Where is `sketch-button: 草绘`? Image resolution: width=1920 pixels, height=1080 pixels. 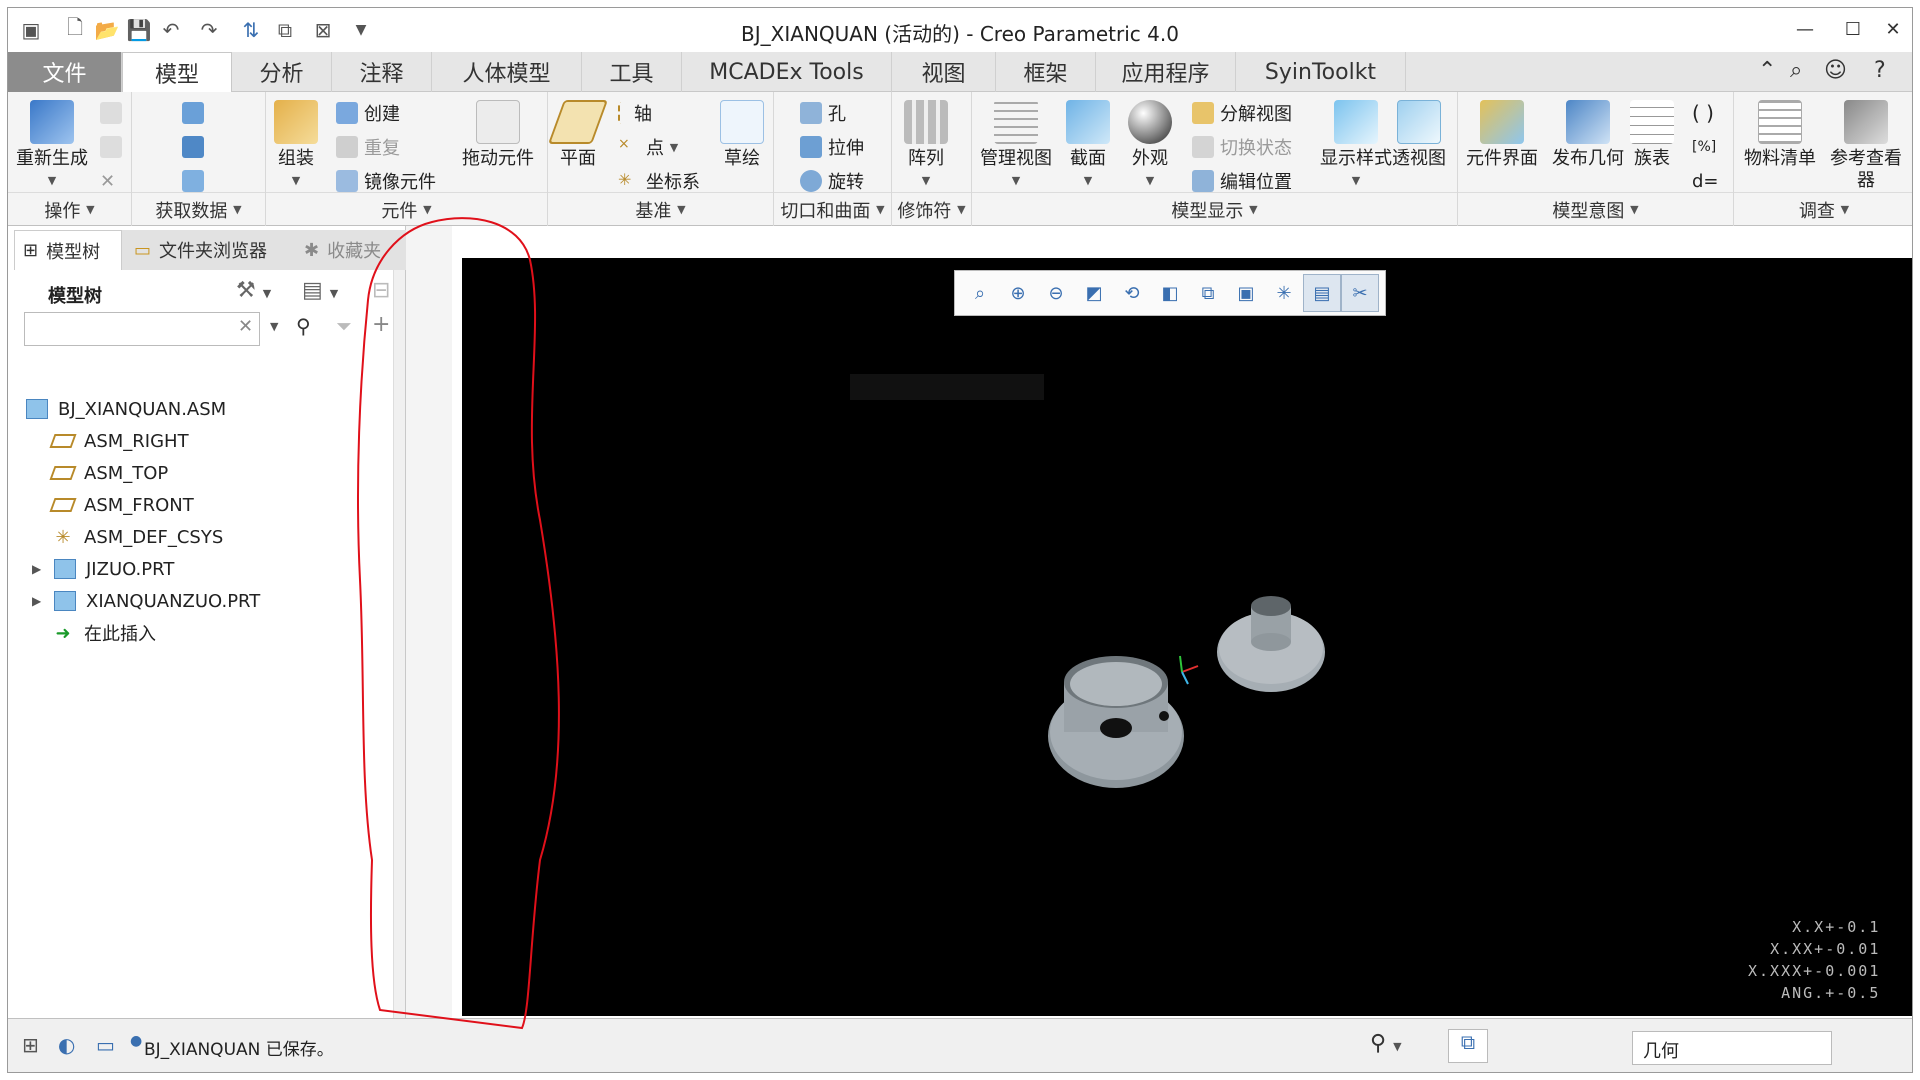
sketch-button: 草绘 is located at coordinates (742, 135).